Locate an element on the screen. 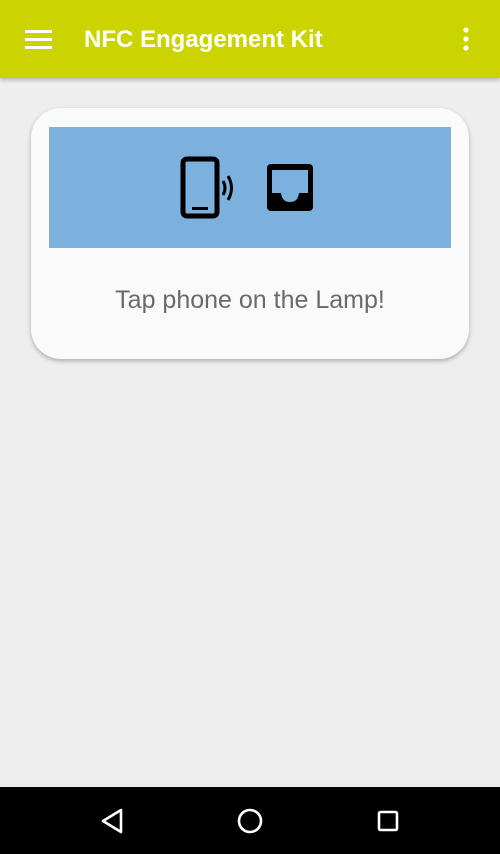 The width and height of the screenshot is (500, 854). hamburger-menu-icon is located at coordinates (38, 39).